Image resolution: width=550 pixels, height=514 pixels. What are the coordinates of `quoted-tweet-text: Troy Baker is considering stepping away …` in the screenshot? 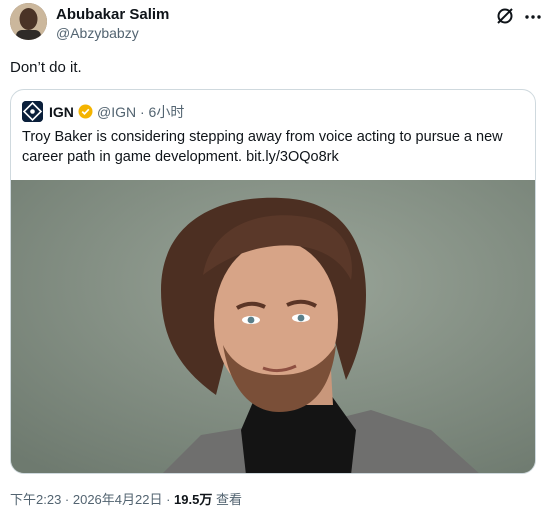 It's located at (262, 147).